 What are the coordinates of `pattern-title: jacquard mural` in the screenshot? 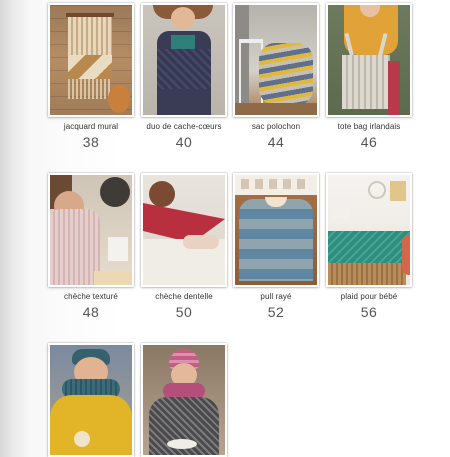 It's located at (91, 126).